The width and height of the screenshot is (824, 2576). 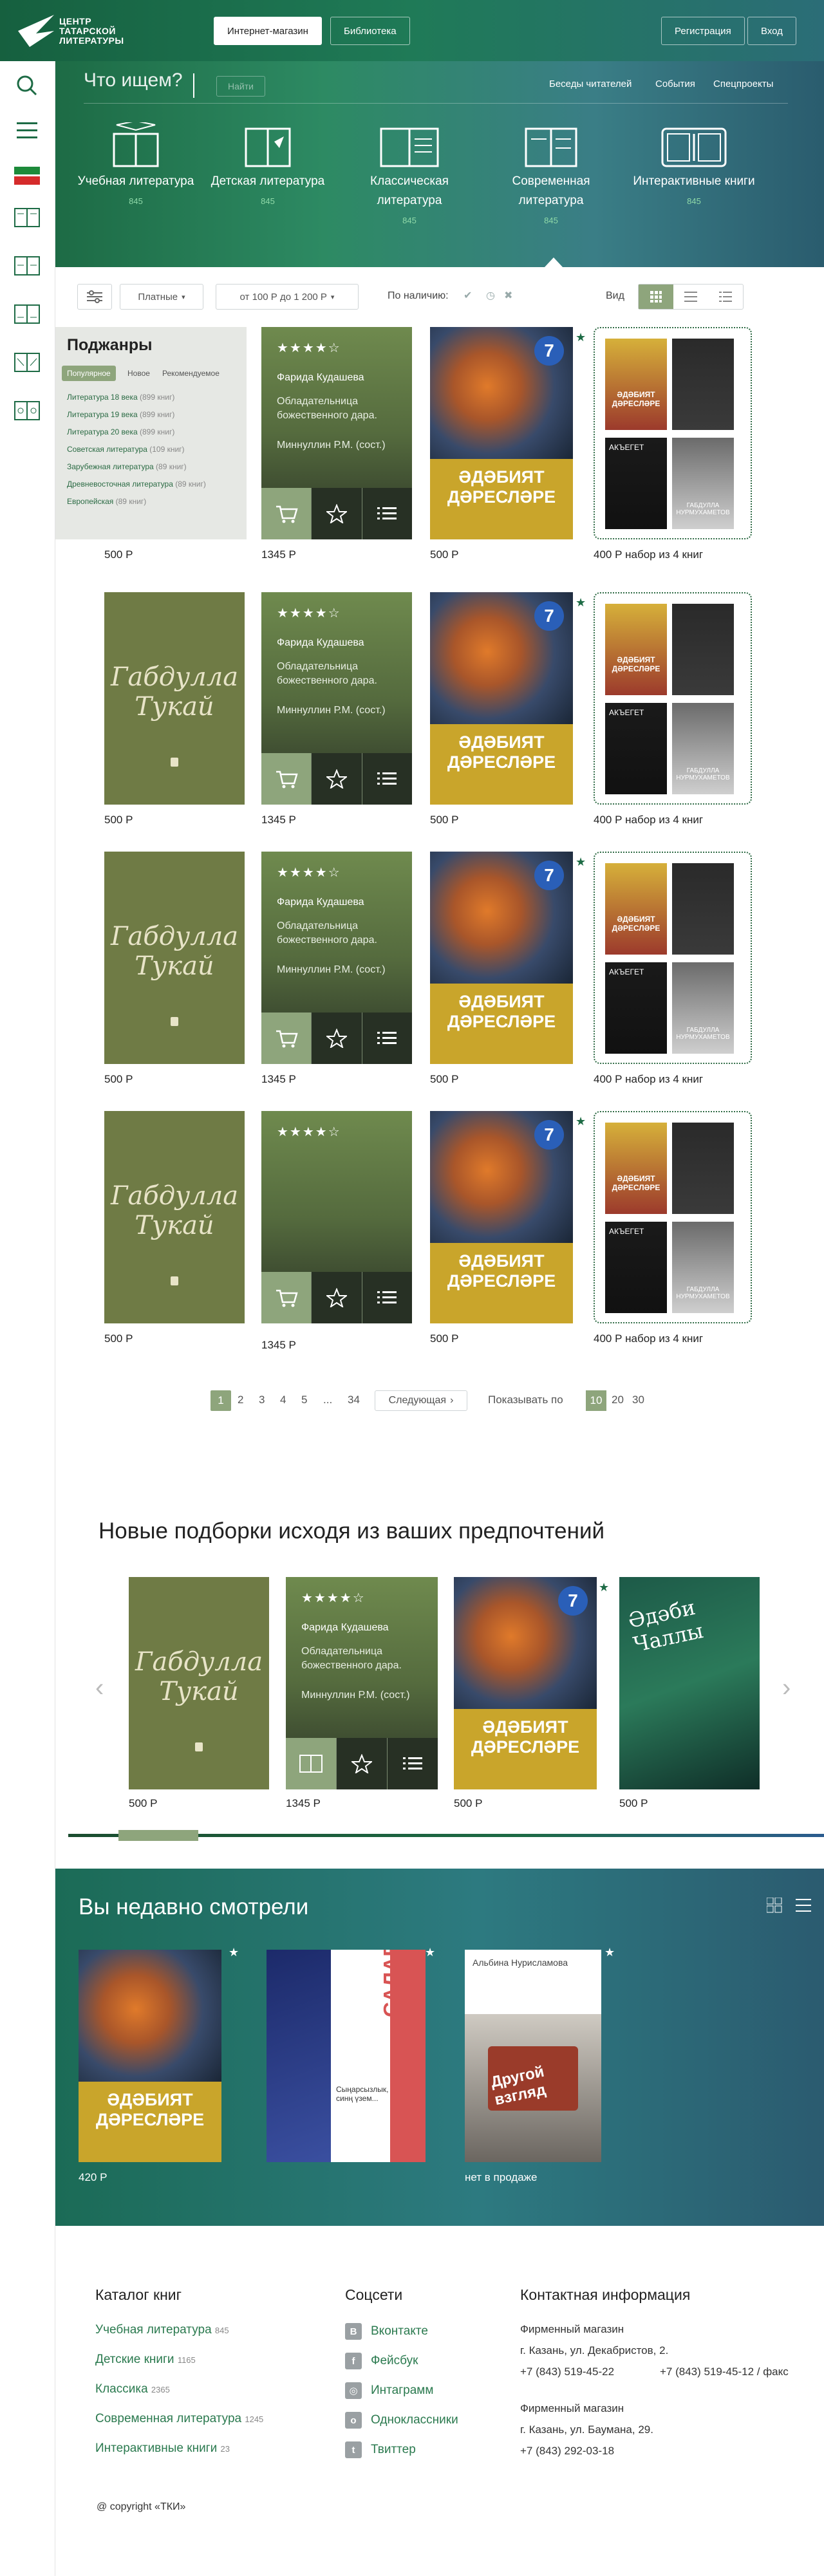 What do you see at coordinates (158, 1835) in the screenshot?
I see `carousel-thumb` at bounding box center [158, 1835].